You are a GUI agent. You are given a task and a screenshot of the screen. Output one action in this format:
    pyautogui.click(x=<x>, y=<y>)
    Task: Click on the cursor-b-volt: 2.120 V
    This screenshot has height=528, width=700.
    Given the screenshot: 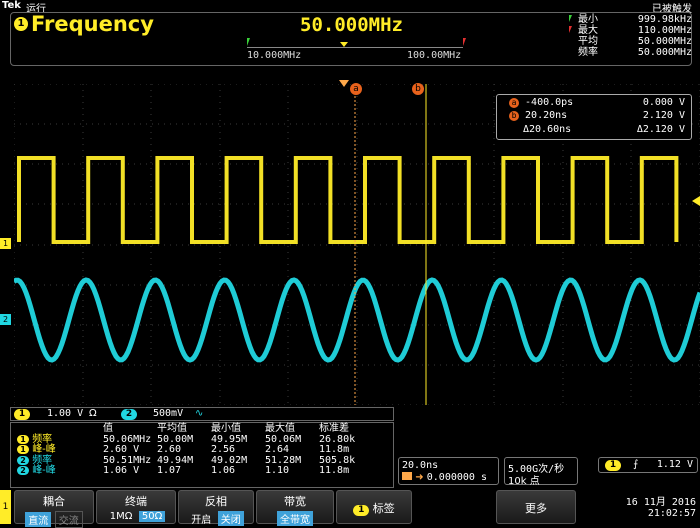 What is the action you would take?
    pyautogui.click(x=663, y=115)
    